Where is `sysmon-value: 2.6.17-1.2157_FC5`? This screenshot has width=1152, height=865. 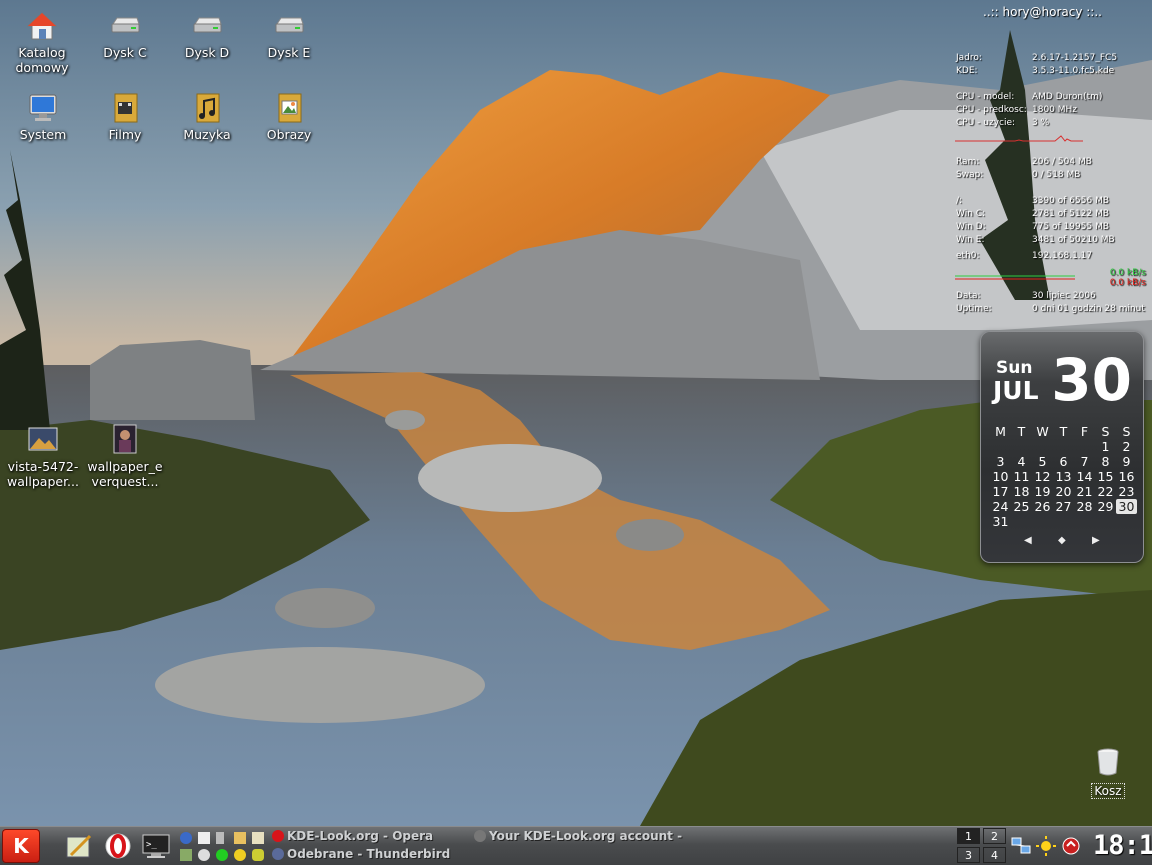
sysmon-value: 2.6.17-1.2157_FC5 is located at coordinates (1075, 58).